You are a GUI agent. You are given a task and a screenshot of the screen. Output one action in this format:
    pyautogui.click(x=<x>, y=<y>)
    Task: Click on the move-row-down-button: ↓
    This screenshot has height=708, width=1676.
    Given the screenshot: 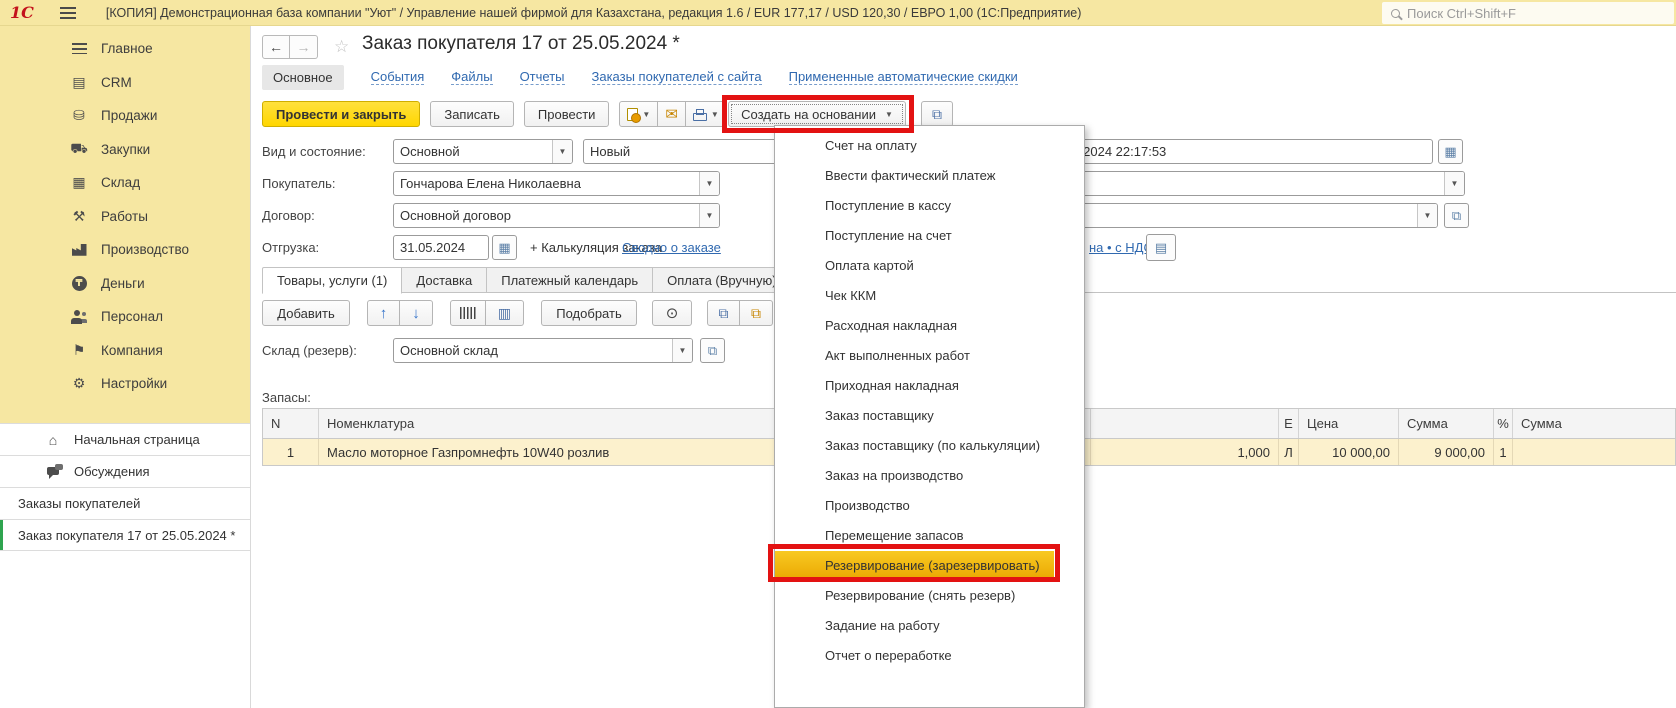 What is the action you would take?
    pyautogui.click(x=416, y=313)
    